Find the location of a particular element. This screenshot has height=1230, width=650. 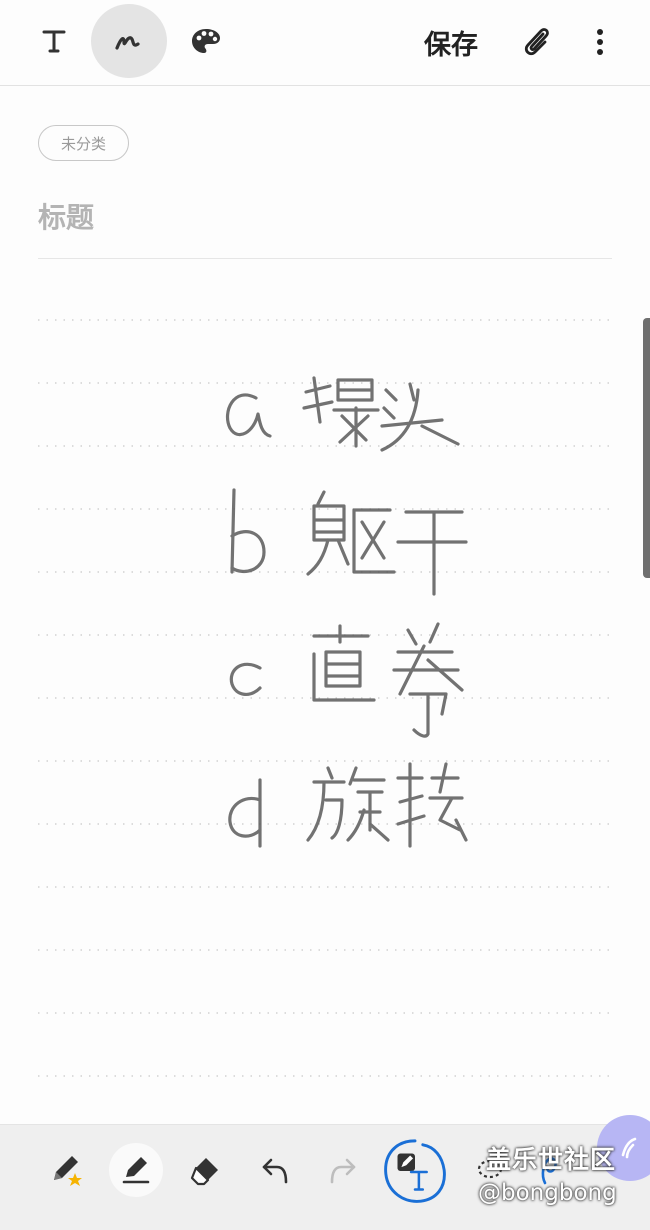

text-t-icon is located at coordinates (54, 41).